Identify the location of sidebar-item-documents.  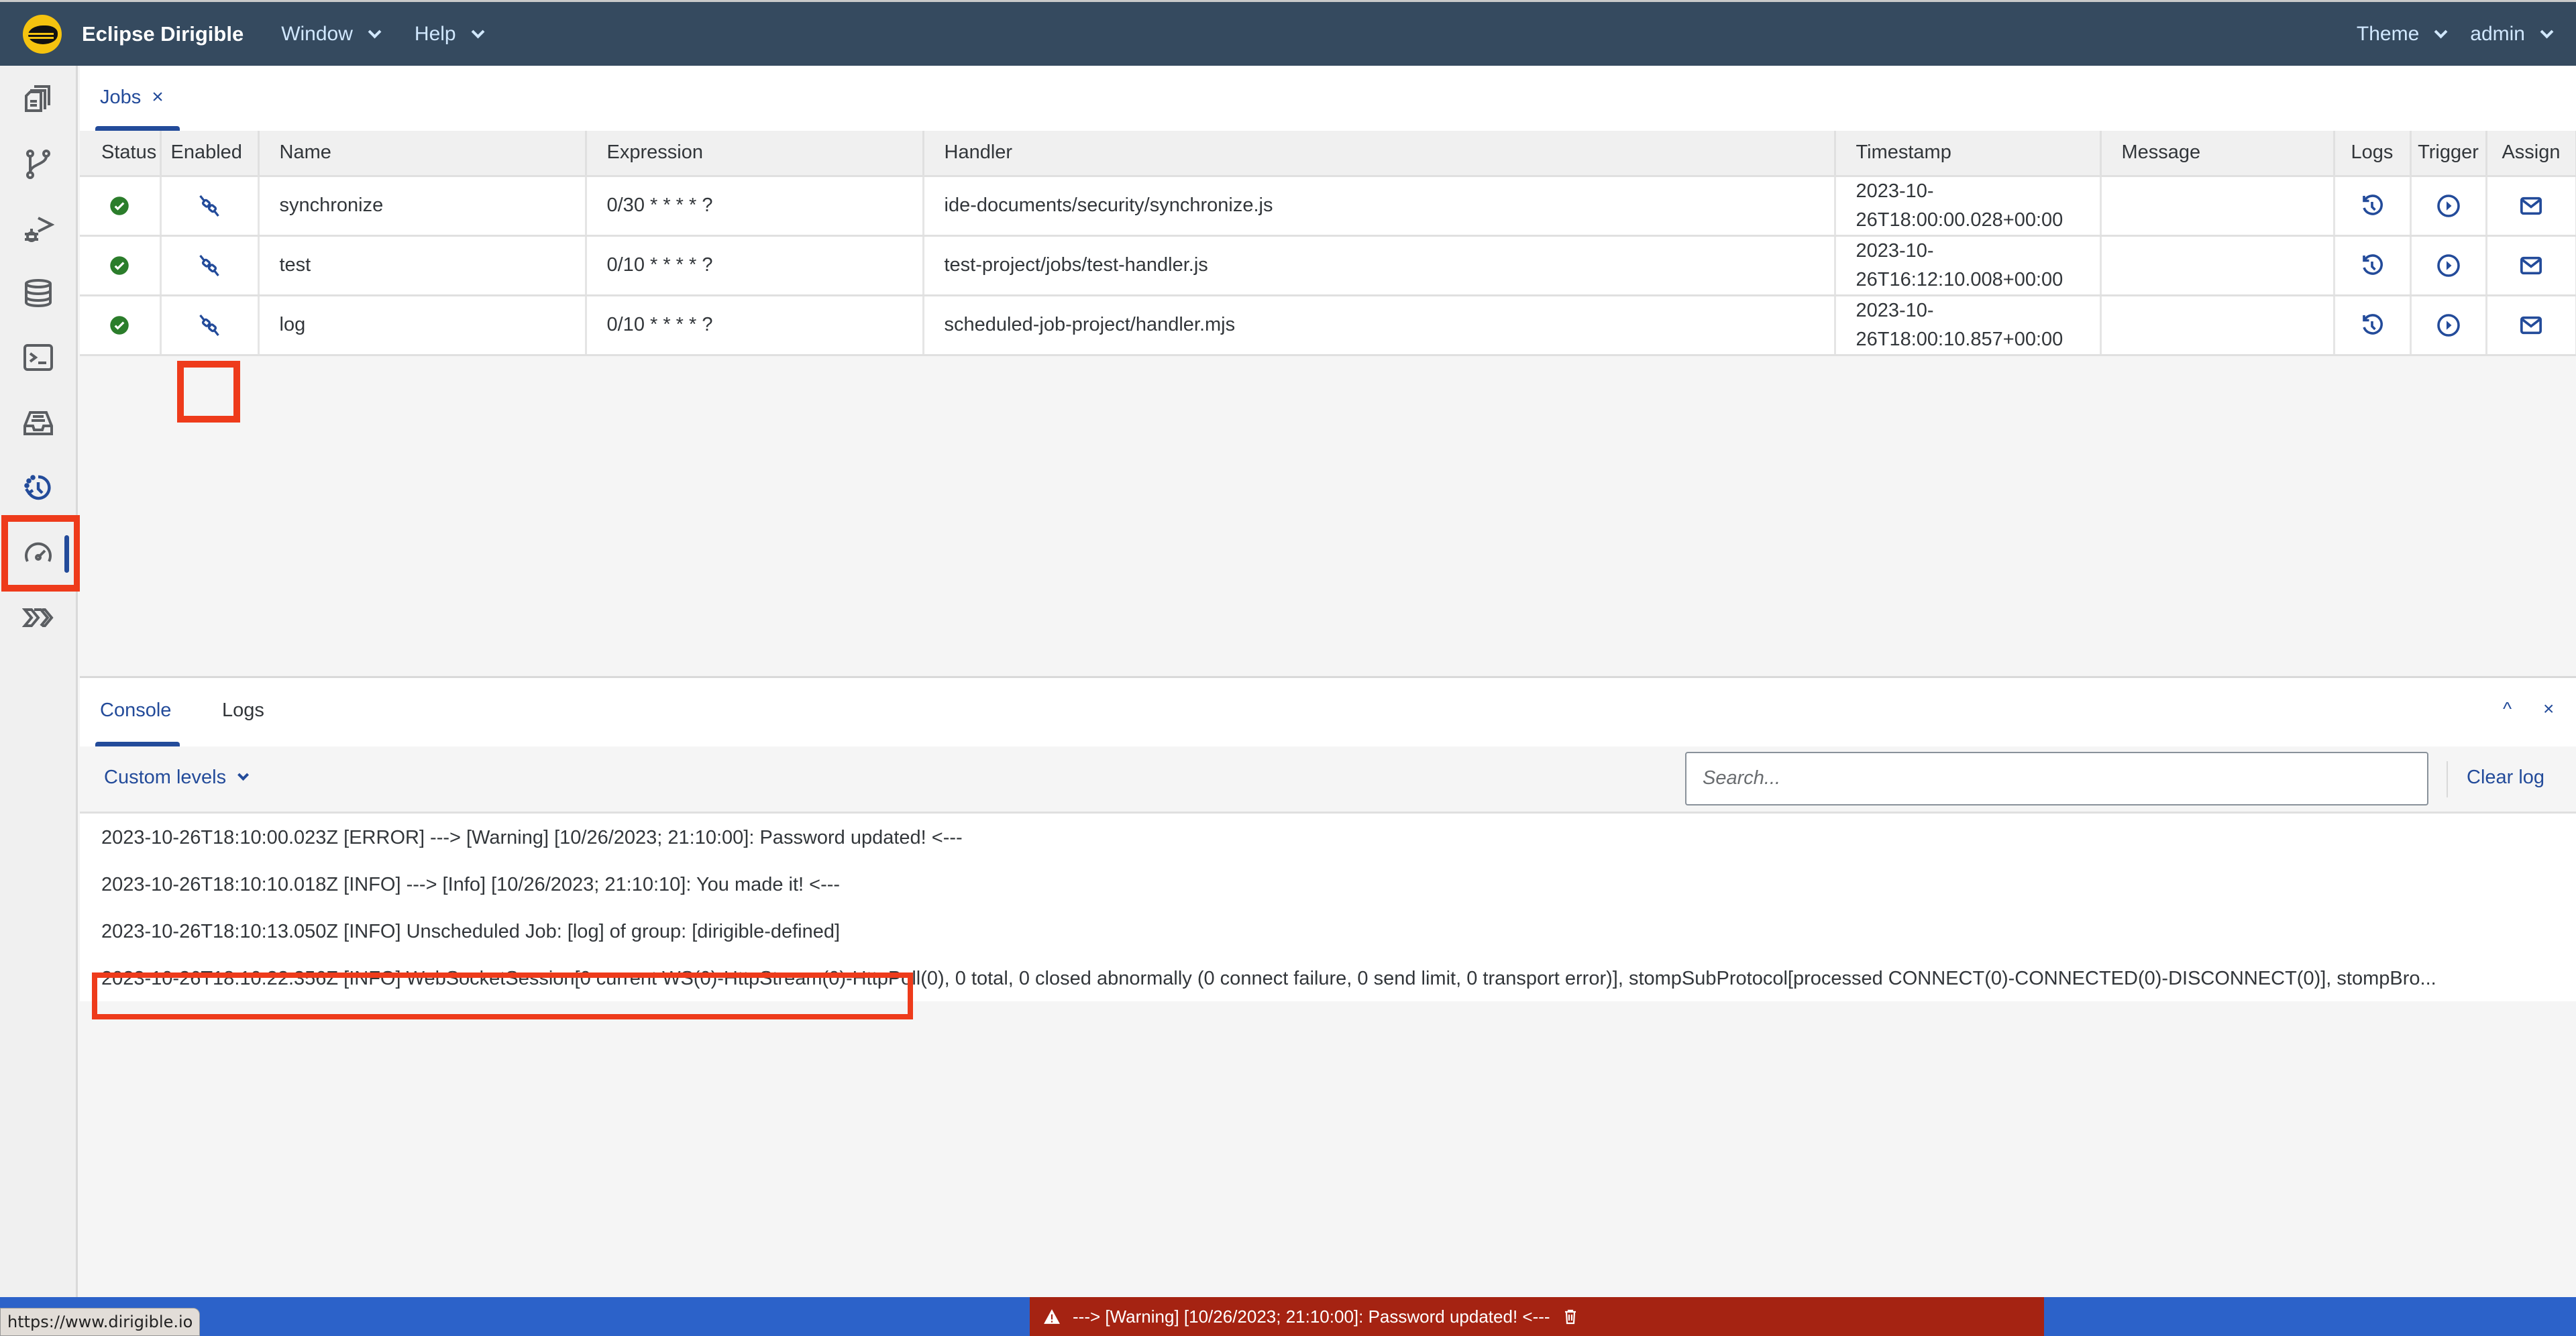
(38, 98).